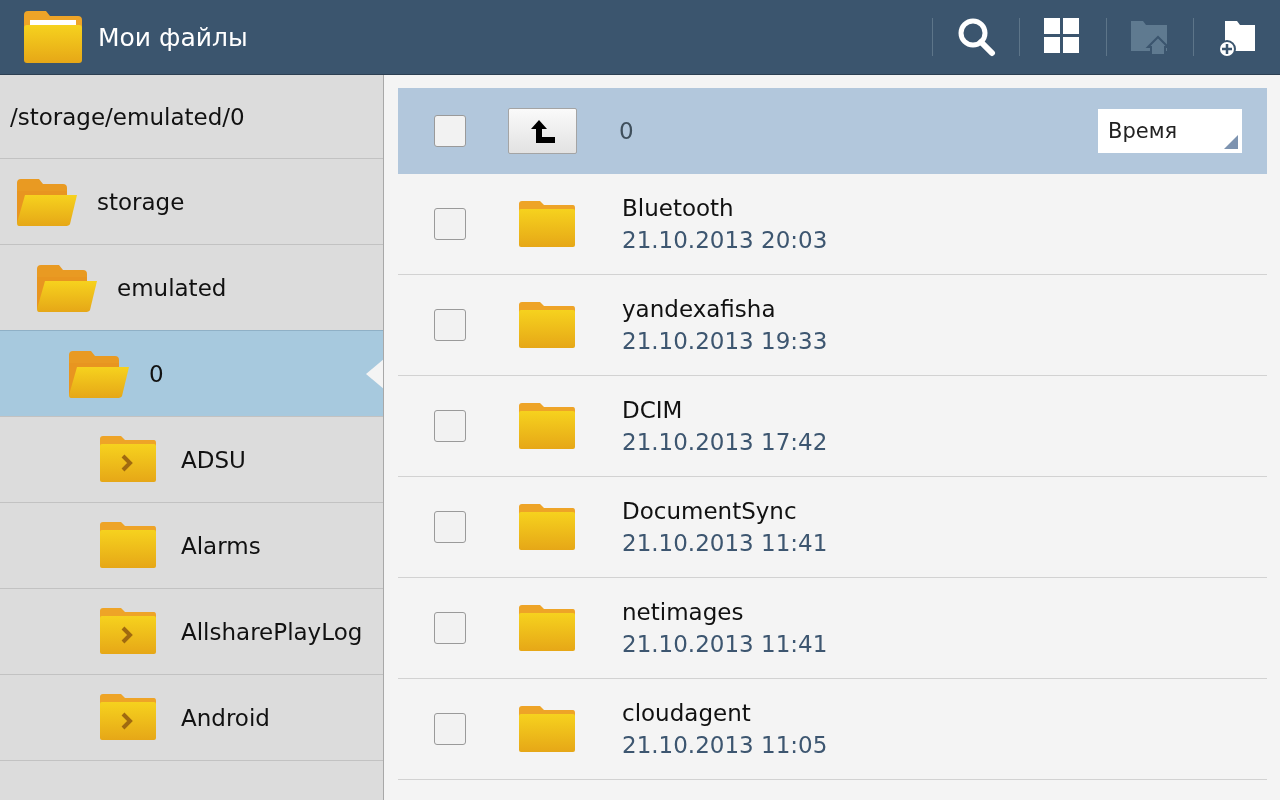  I want to click on parent-folder-button, so click(542, 131).